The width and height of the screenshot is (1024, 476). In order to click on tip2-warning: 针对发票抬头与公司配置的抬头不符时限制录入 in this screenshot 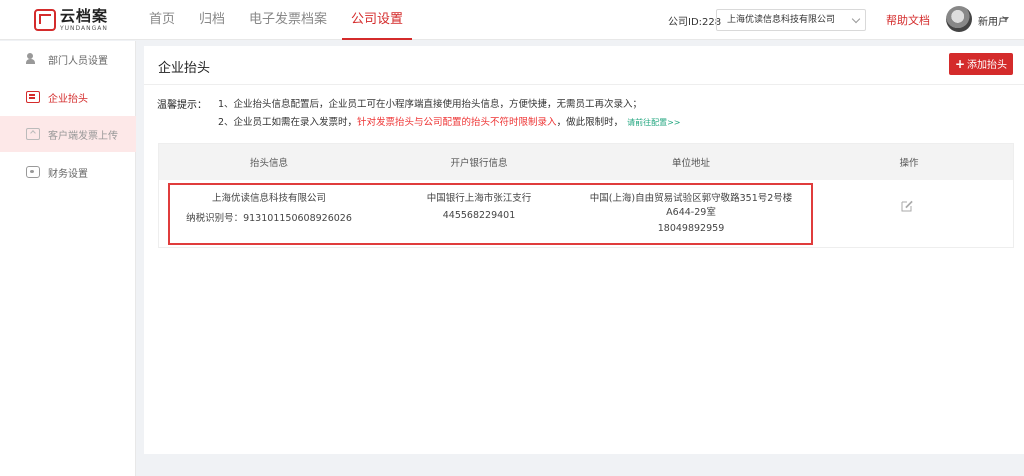, I will do `click(457, 122)`.